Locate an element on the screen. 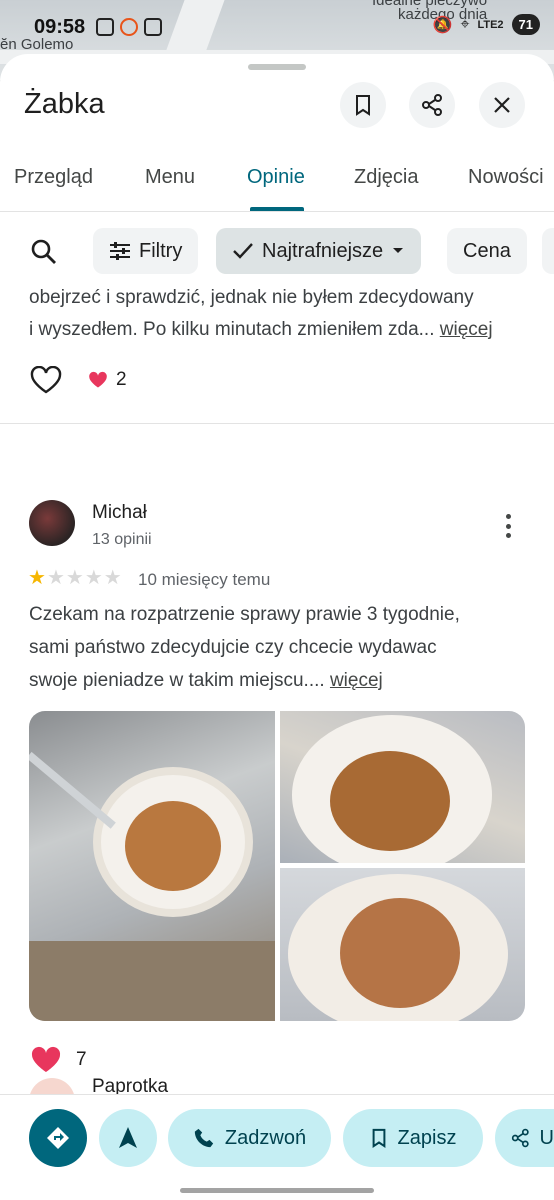 This screenshot has width=554, height=1200. start-navigation-button is located at coordinates (128, 1138).